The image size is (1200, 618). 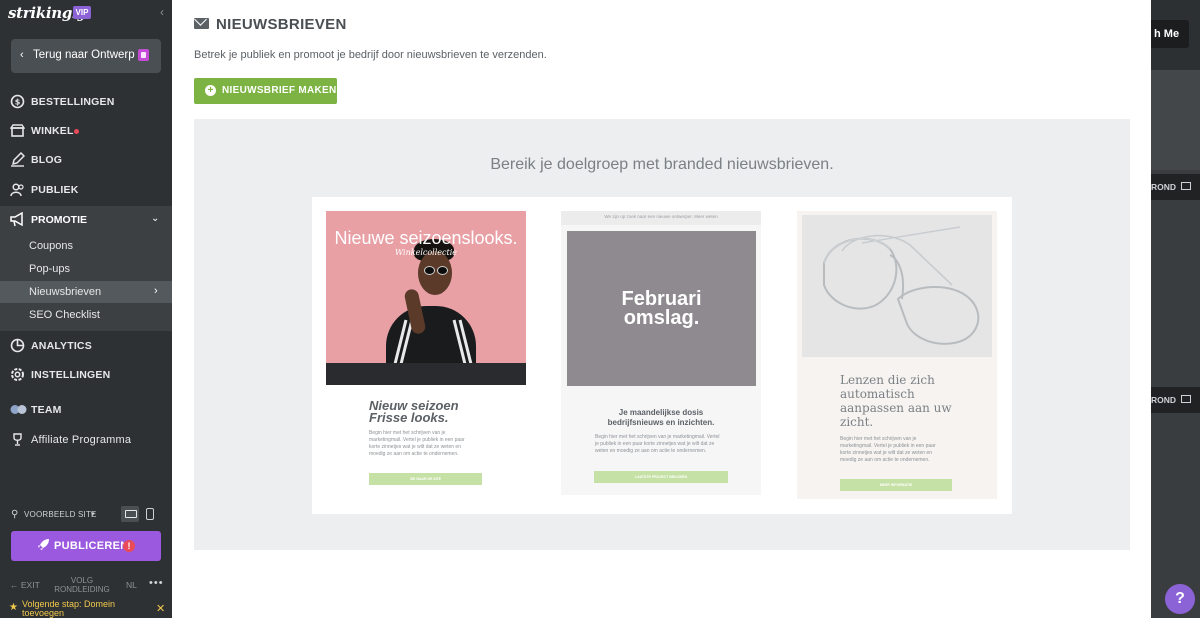 I want to click on sidebar-item-orders: $ BESTELLINGEN, so click(x=86, y=102).